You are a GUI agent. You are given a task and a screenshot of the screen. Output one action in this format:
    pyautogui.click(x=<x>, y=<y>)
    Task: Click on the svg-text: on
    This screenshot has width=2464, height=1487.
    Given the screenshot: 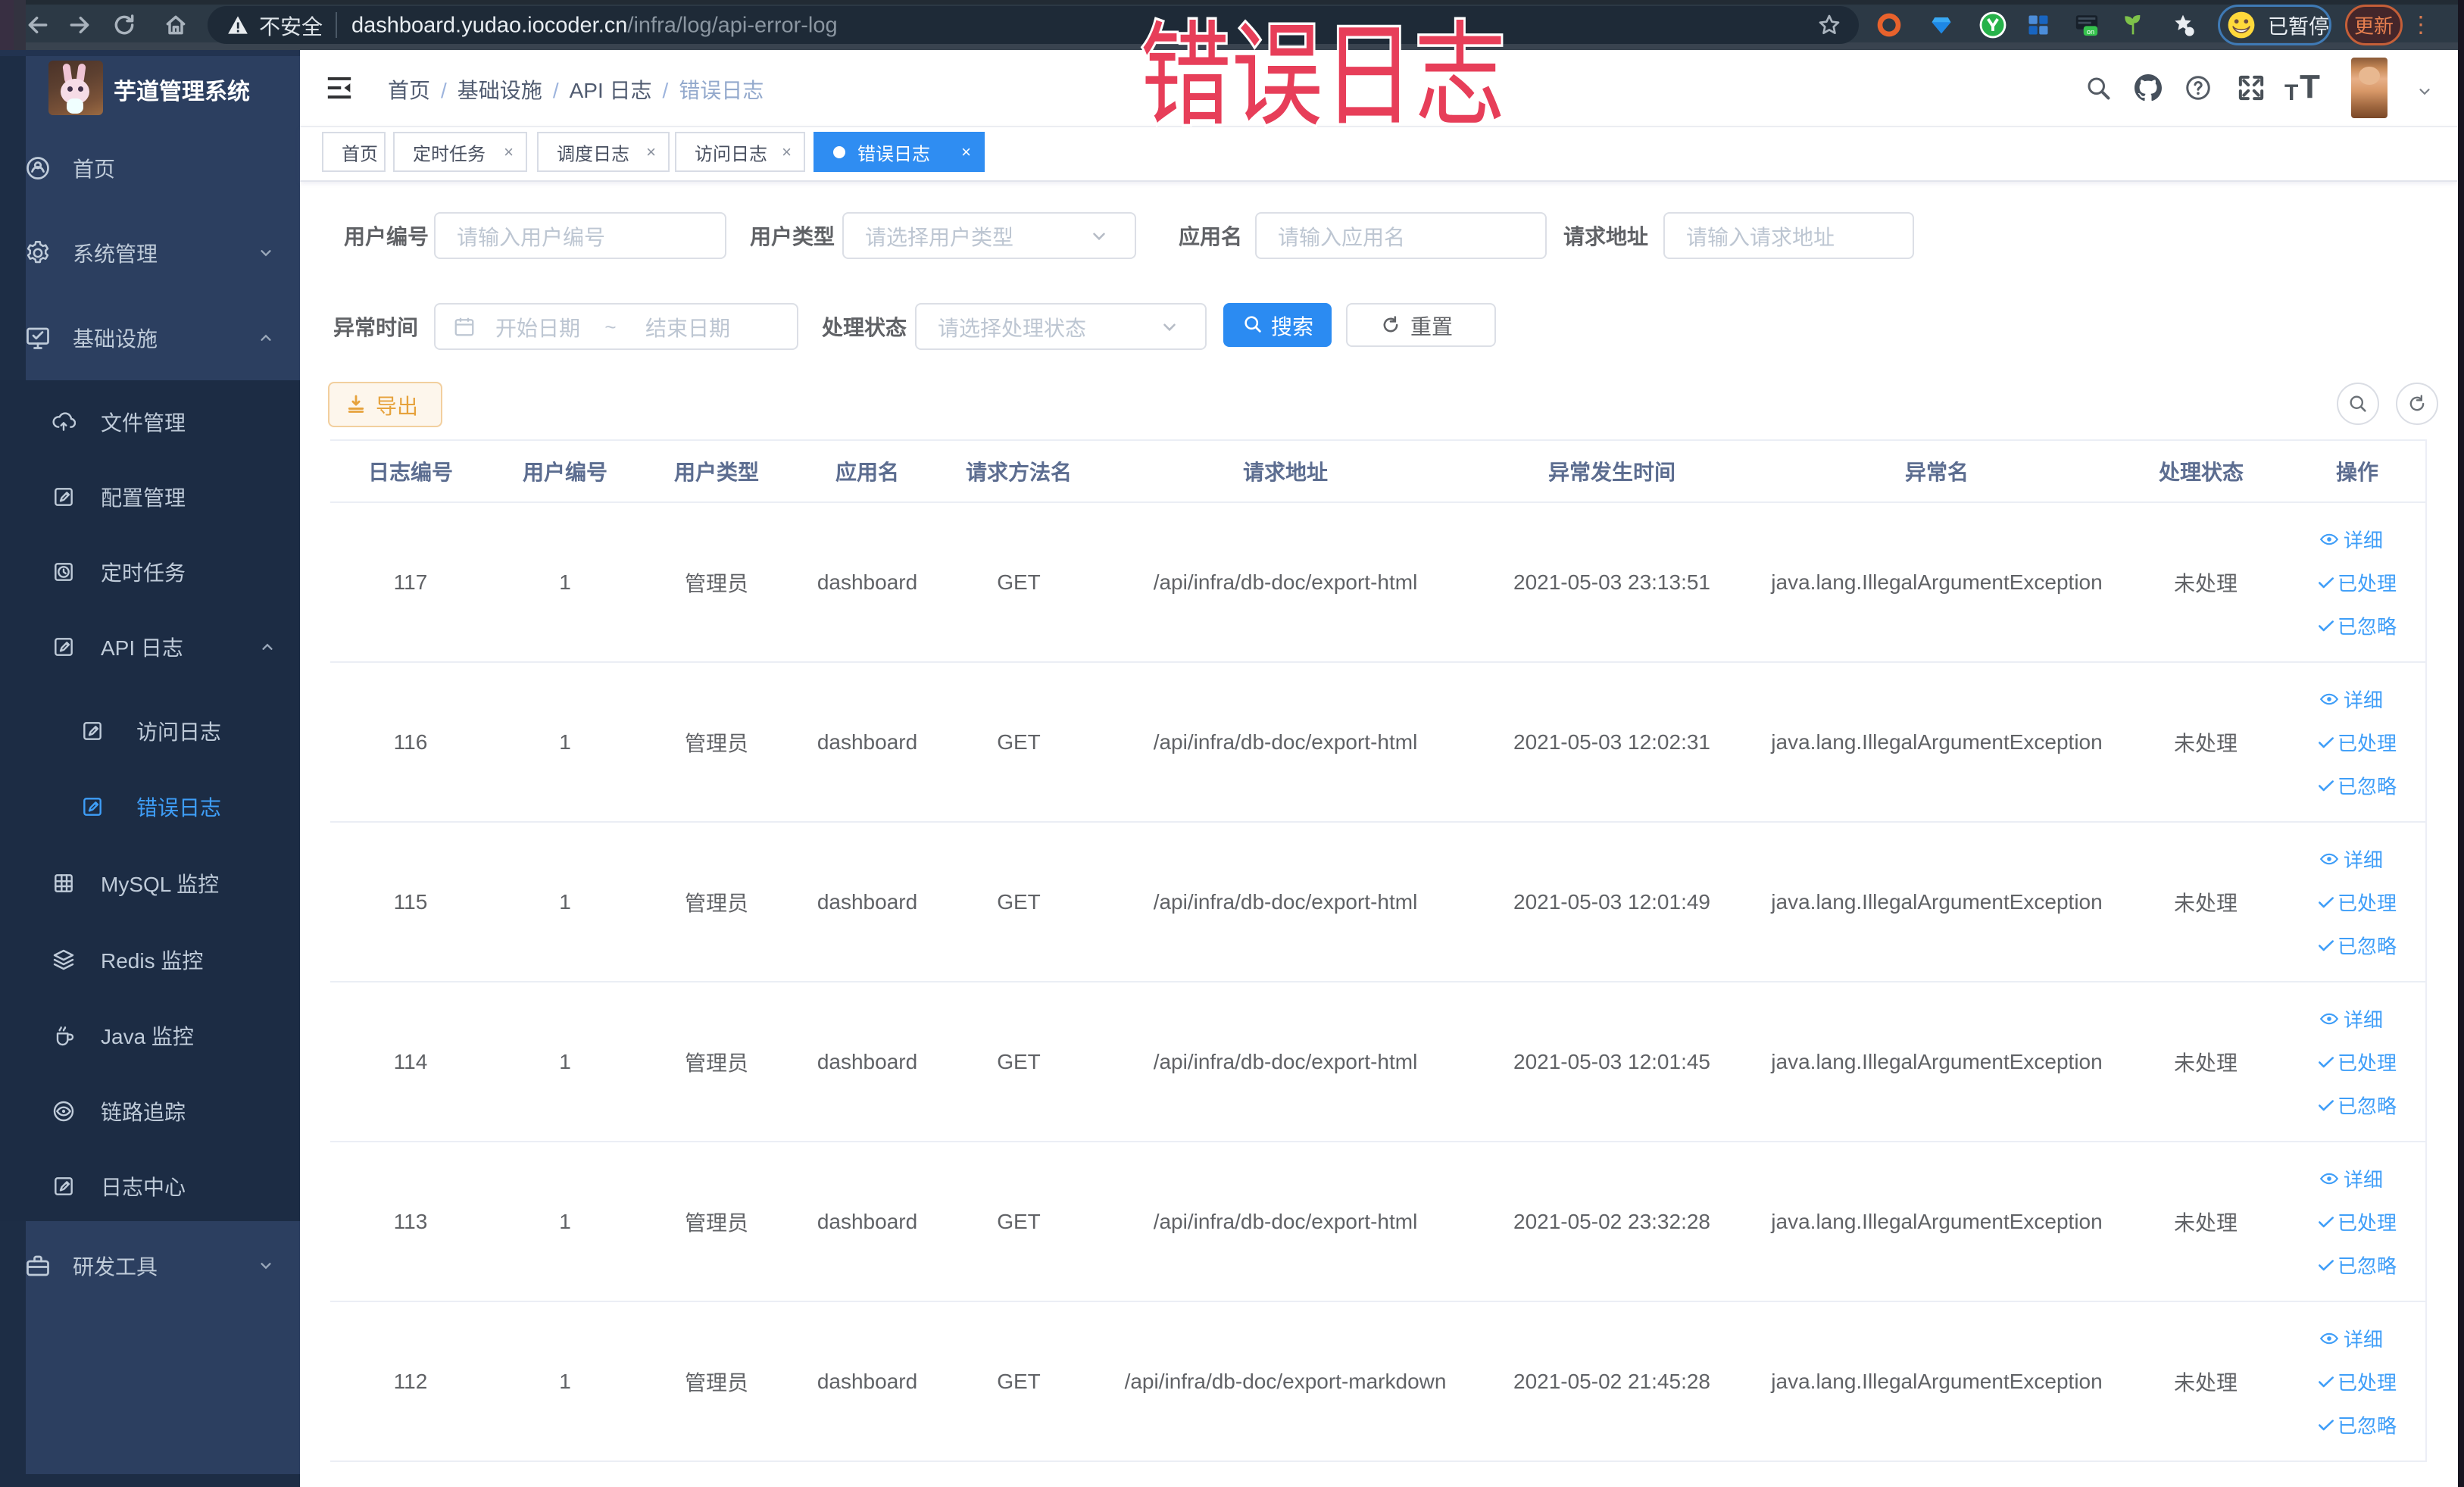 What is the action you would take?
    pyautogui.click(x=2090, y=32)
    